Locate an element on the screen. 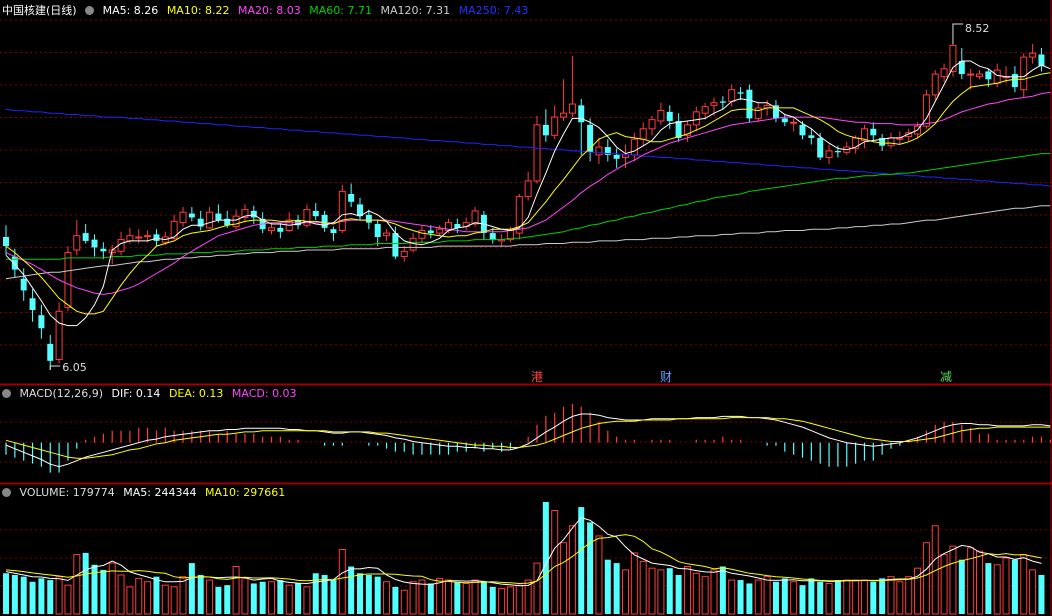 This screenshot has width=1052, height=616. macd-title: MACD(12,26,9) is located at coordinates (62, 393).